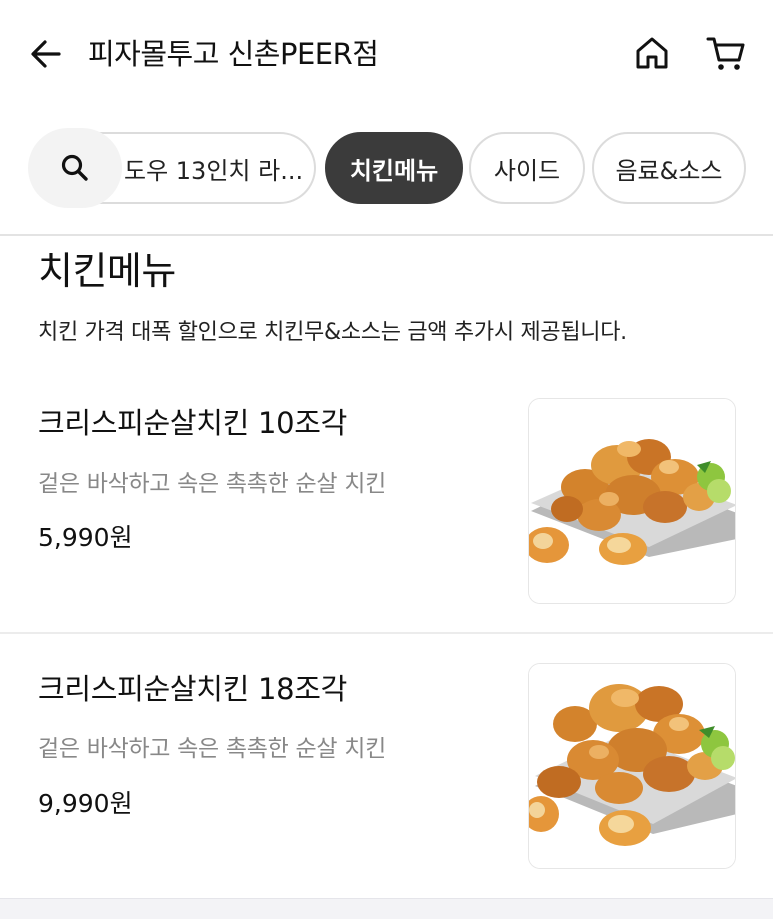  What do you see at coordinates (386, 908) in the screenshot?
I see `bottom-strip` at bounding box center [386, 908].